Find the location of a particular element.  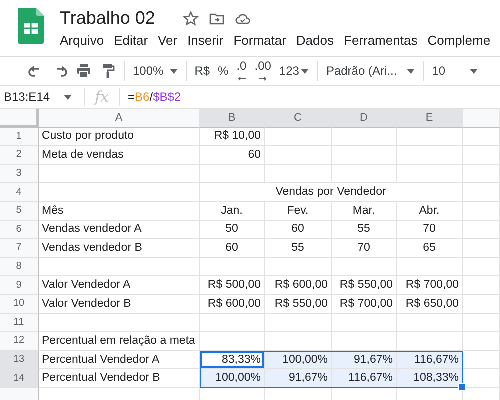

fx-label: fx is located at coordinates (102, 97).